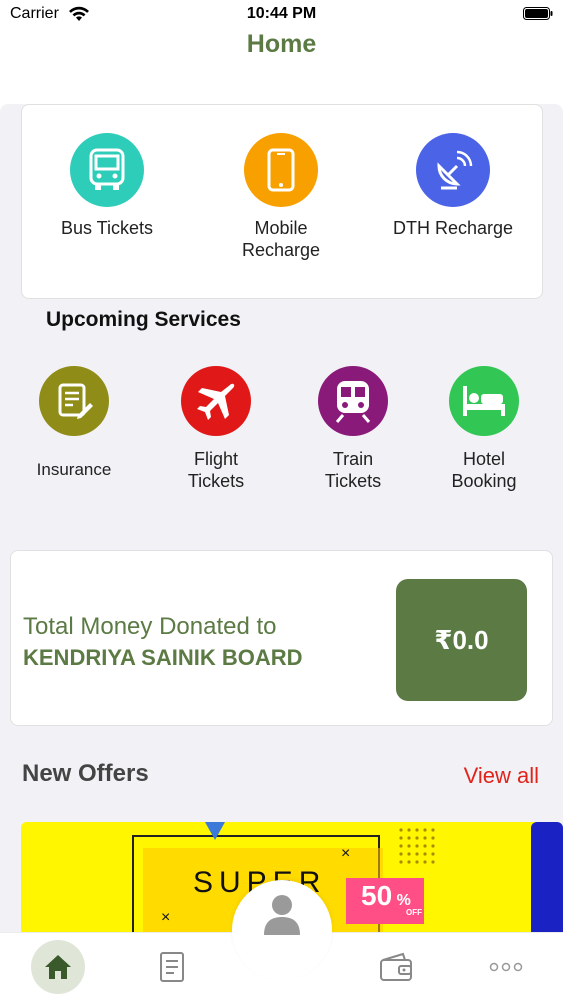 Image resolution: width=563 pixels, height=1001 pixels. What do you see at coordinates (74, 401) in the screenshot?
I see `document-edit-icon` at bounding box center [74, 401].